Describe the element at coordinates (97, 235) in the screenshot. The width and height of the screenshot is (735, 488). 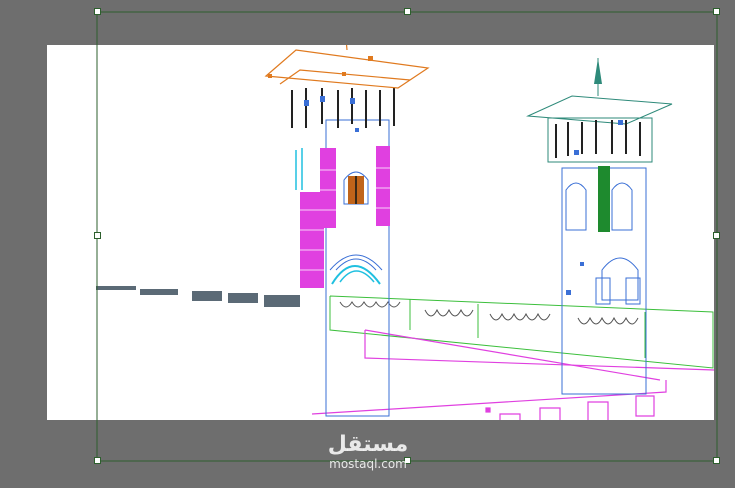
I see `selection-handle-middle-left` at that location.